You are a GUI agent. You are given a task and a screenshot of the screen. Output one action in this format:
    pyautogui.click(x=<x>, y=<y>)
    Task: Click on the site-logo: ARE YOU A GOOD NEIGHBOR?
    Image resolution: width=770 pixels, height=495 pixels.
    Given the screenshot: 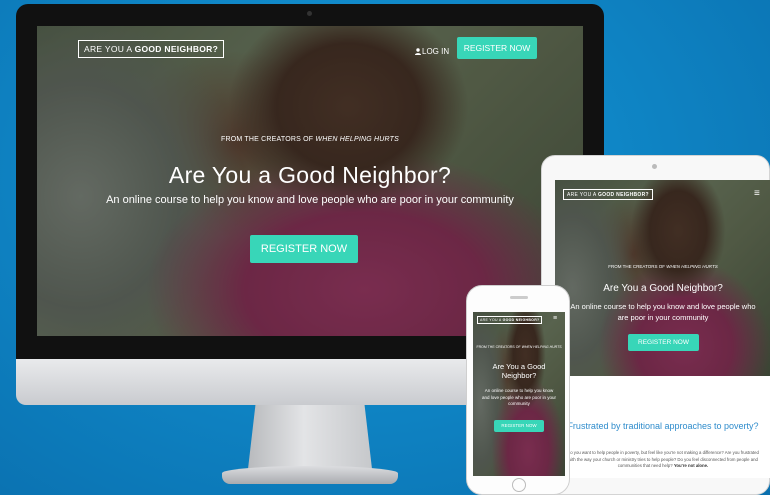 What is the action you would take?
    pyautogui.click(x=151, y=49)
    